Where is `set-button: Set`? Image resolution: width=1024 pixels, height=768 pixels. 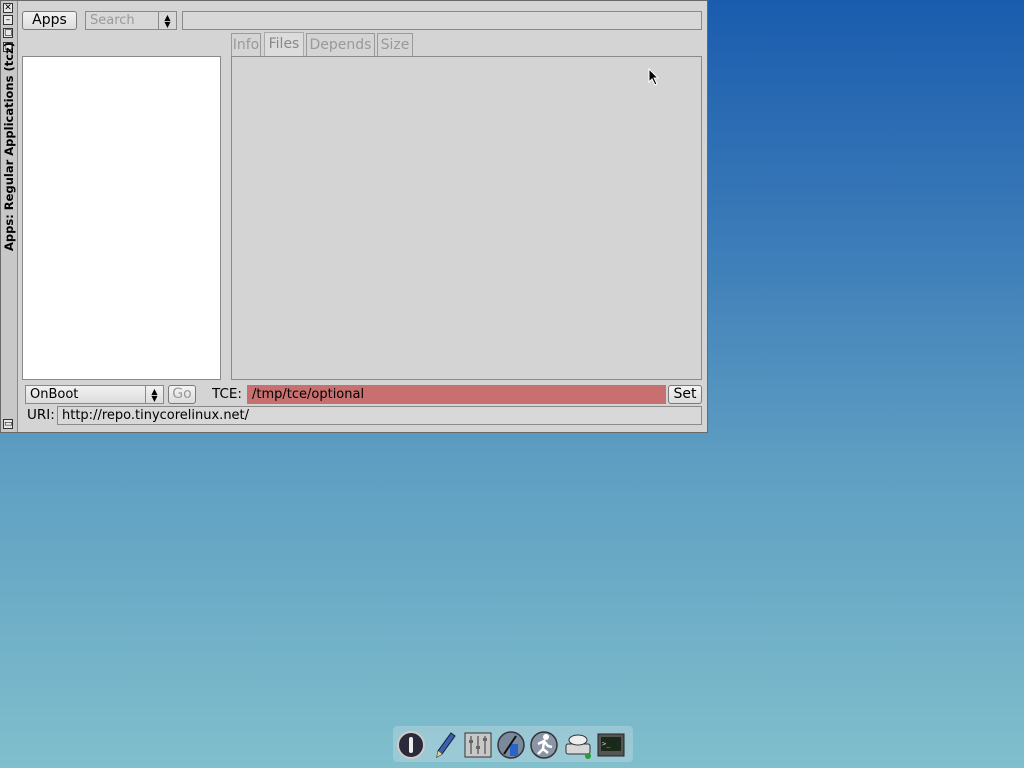 set-button: Set is located at coordinates (685, 394).